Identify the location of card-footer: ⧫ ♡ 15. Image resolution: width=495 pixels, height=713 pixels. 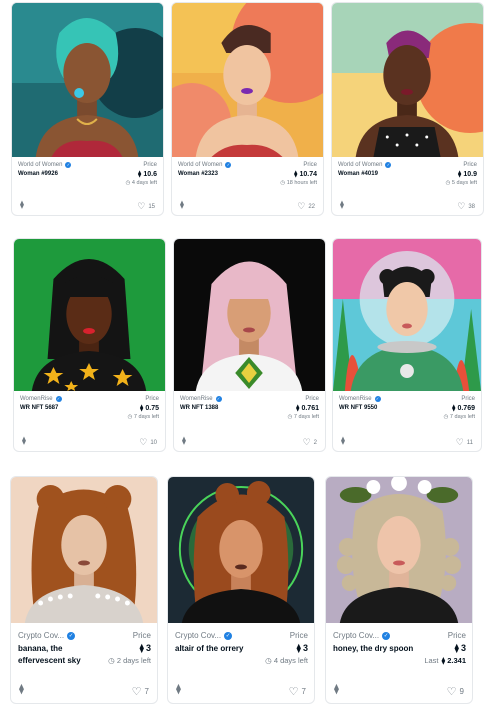
(87, 205).